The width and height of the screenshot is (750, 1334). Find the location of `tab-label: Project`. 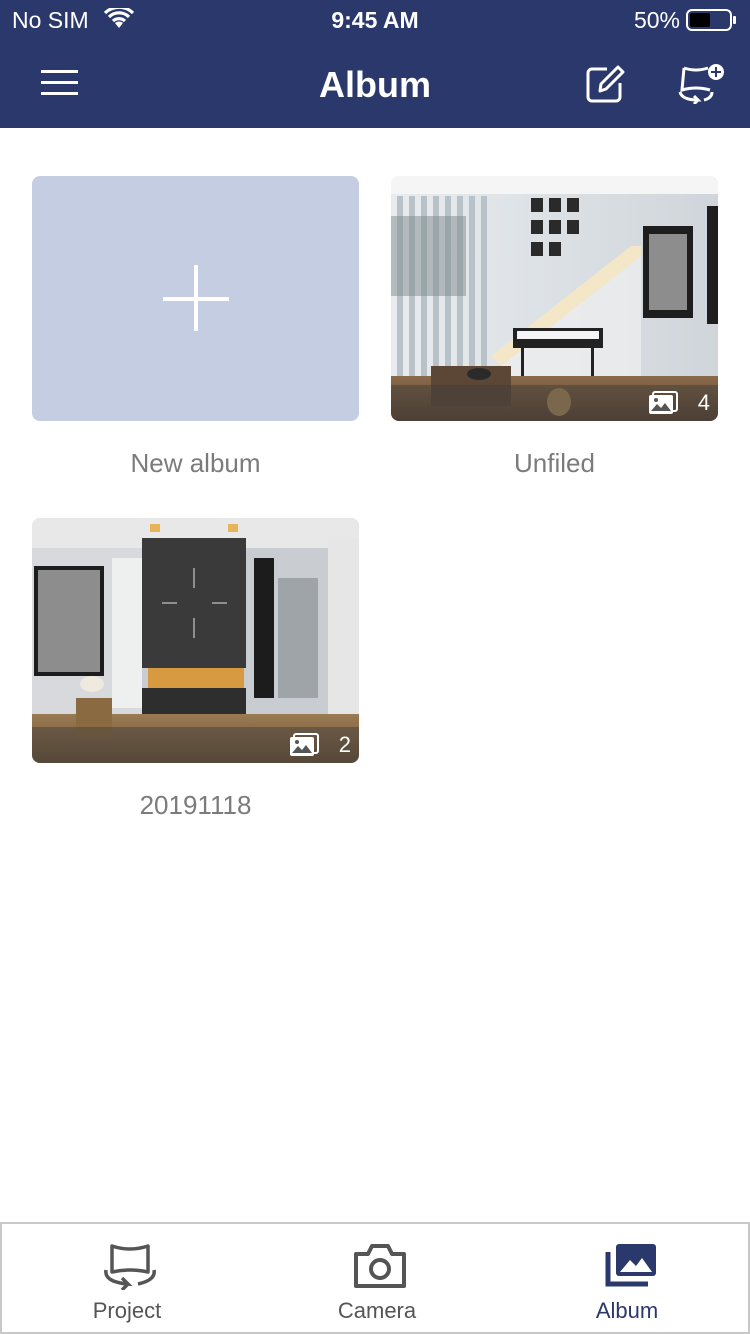

tab-label: Project is located at coordinates (127, 1310).